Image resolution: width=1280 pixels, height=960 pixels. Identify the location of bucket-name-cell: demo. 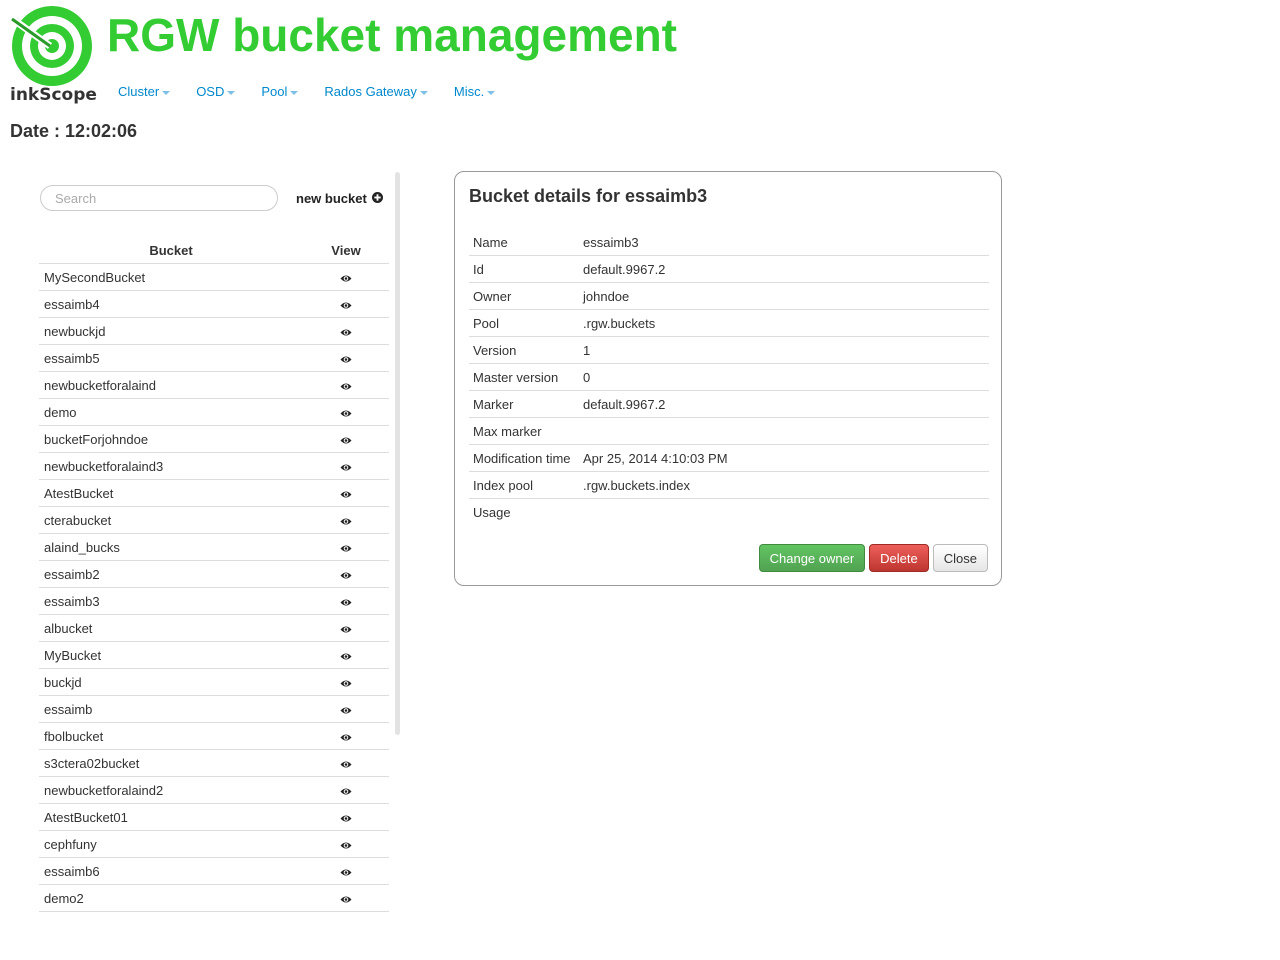
(171, 412).